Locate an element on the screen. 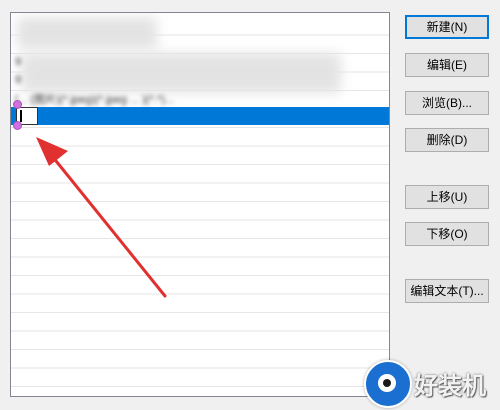 The width and height of the screenshot is (500, 410). watermark-logo-icon is located at coordinates (388, 384).